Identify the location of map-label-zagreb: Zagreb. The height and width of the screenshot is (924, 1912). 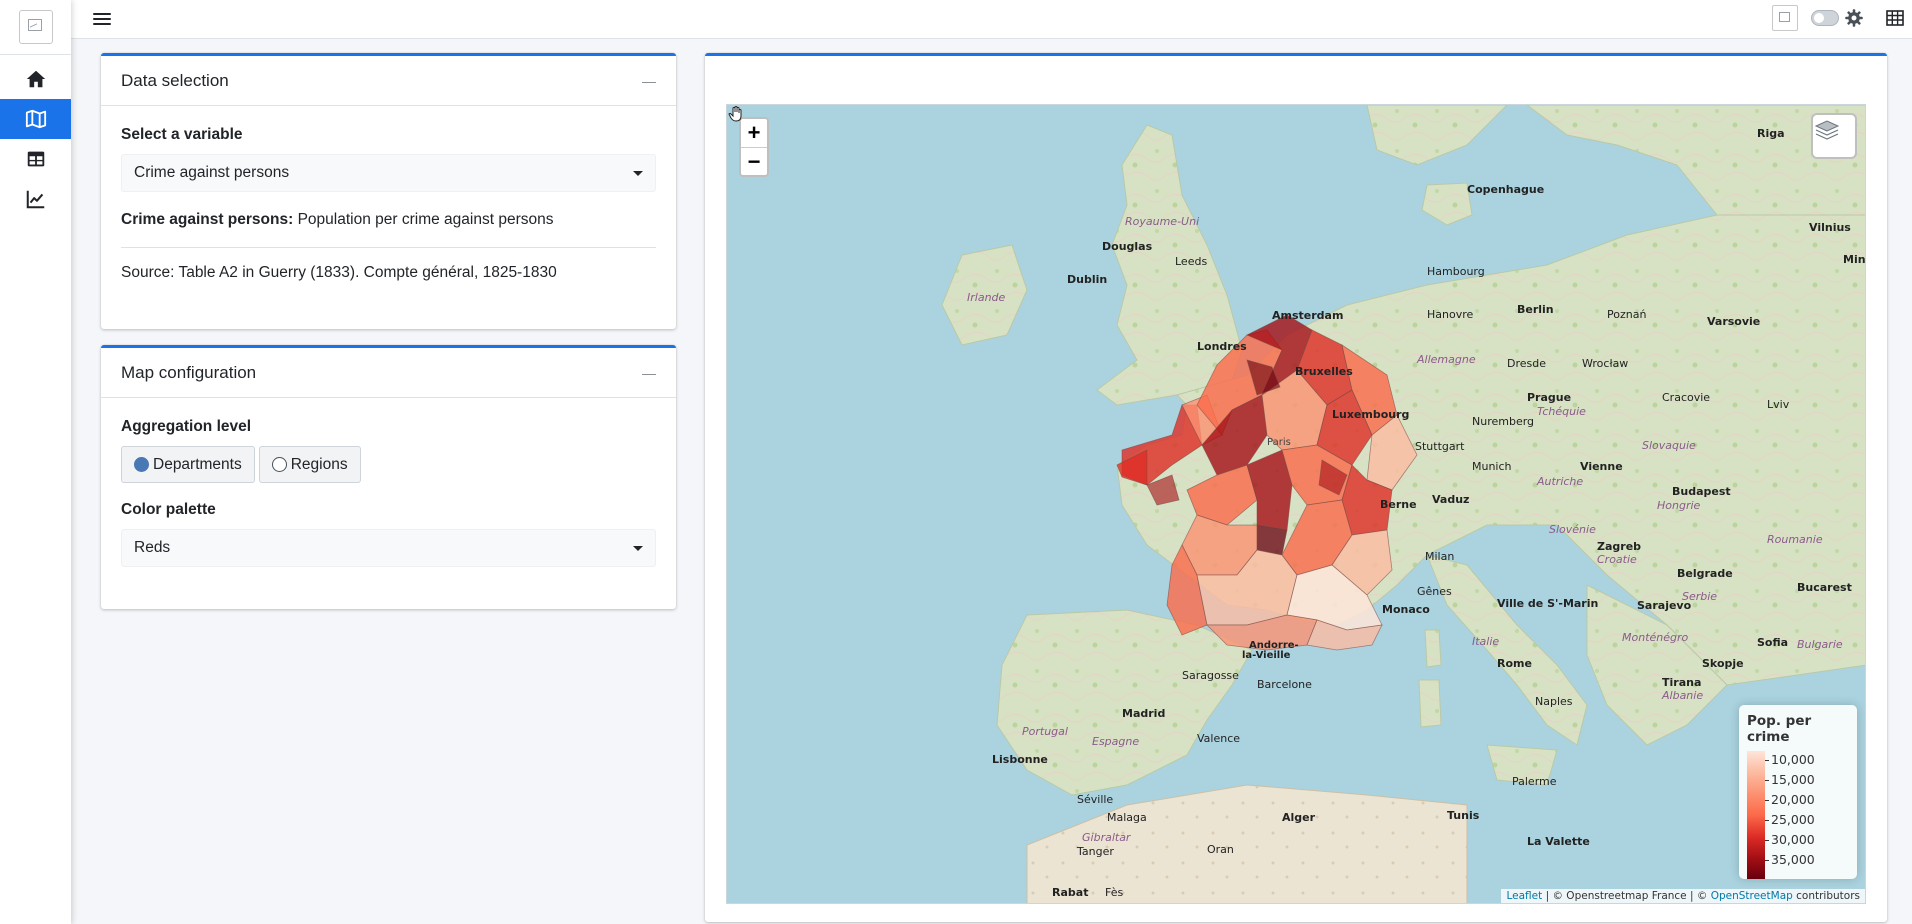
(1619, 546).